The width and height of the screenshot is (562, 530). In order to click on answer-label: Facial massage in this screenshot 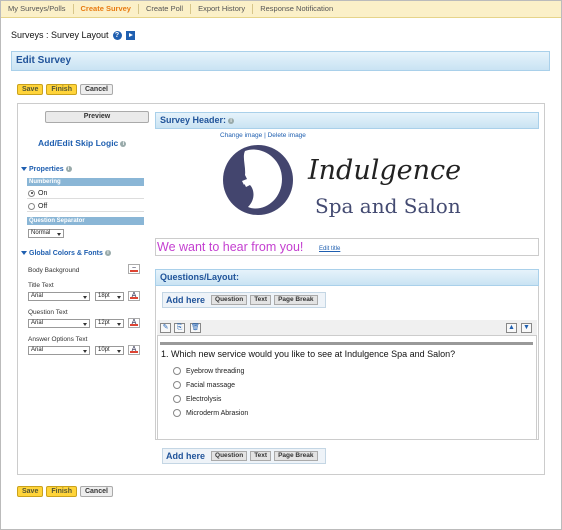, I will do `click(211, 385)`.